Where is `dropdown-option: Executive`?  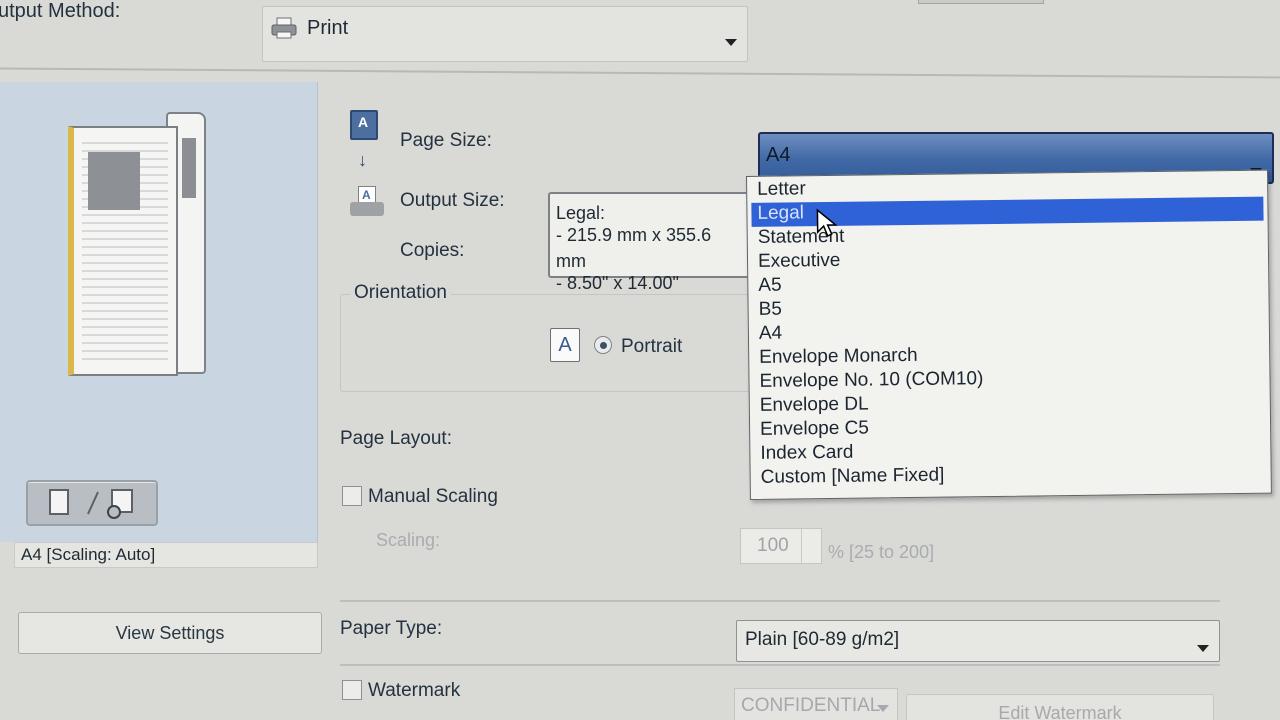 dropdown-option: Executive is located at coordinates (799, 262).